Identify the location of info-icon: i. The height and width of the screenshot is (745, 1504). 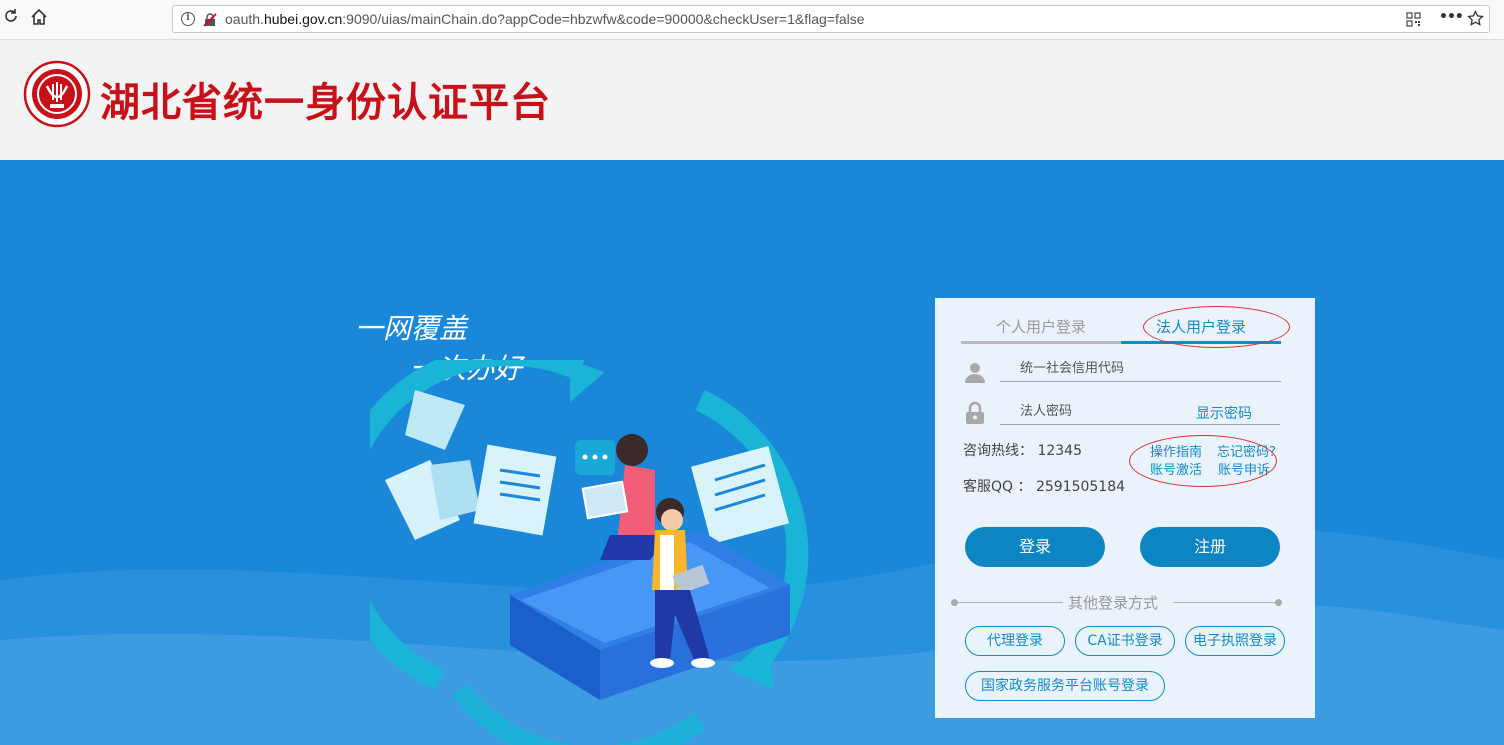
(188, 19).